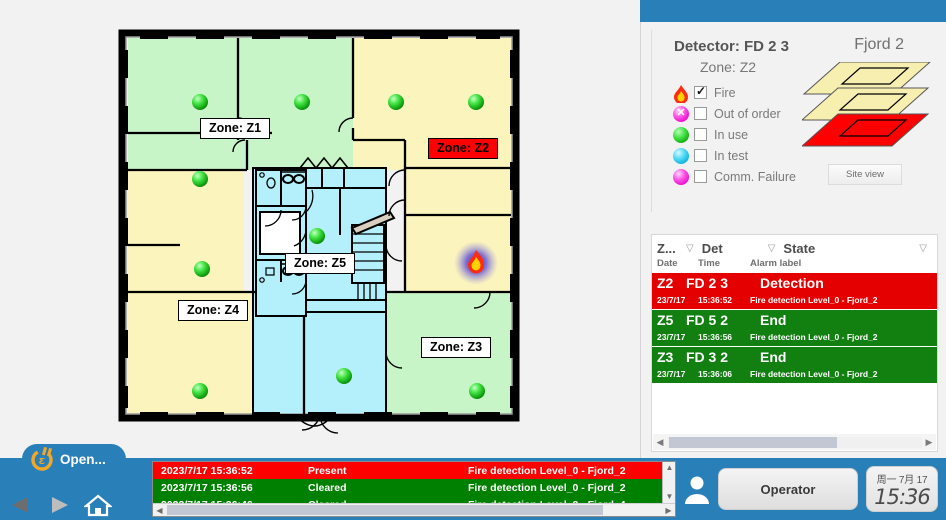 Image resolution: width=946 pixels, height=520 pixels. I want to click on home-icon, so click(98, 506).